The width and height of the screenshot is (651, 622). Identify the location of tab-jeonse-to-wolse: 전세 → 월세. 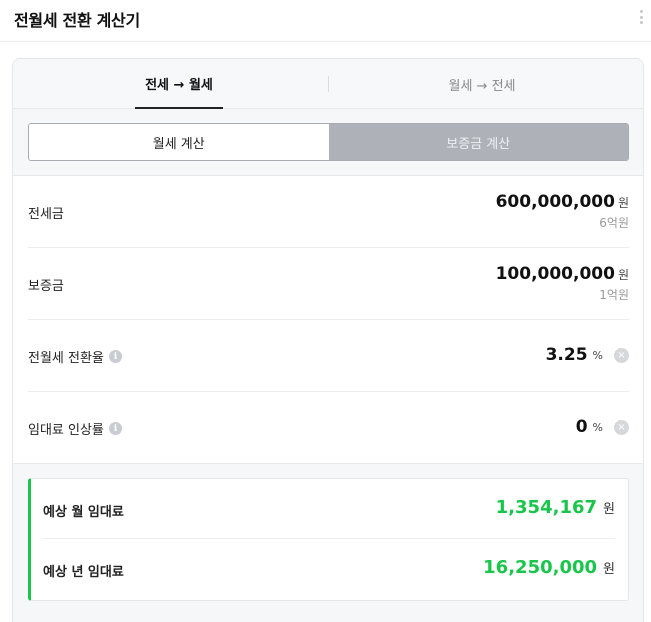
(179, 84).